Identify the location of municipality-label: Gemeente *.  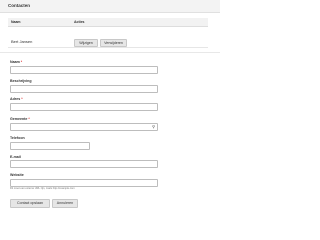
(20, 119).